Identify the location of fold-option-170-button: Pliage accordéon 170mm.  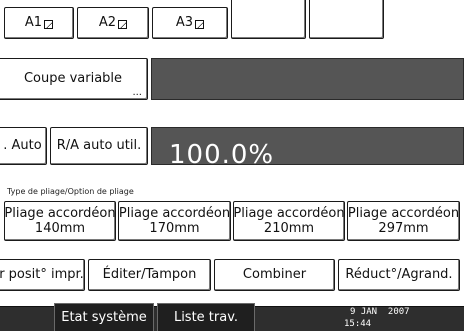
(174, 221).